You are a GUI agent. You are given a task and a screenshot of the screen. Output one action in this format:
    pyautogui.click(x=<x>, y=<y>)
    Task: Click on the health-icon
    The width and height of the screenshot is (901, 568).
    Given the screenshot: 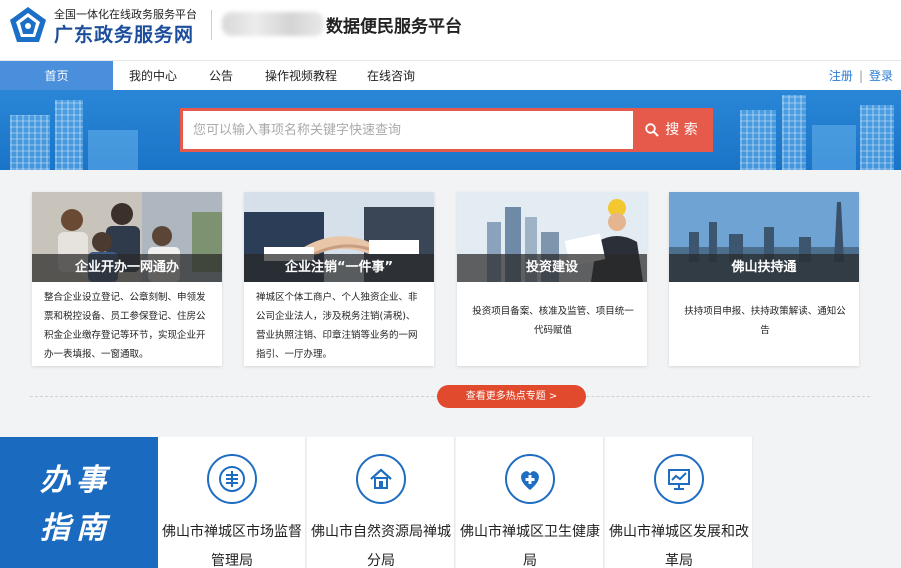 What is the action you would take?
    pyautogui.click(x=530, y=479)
    